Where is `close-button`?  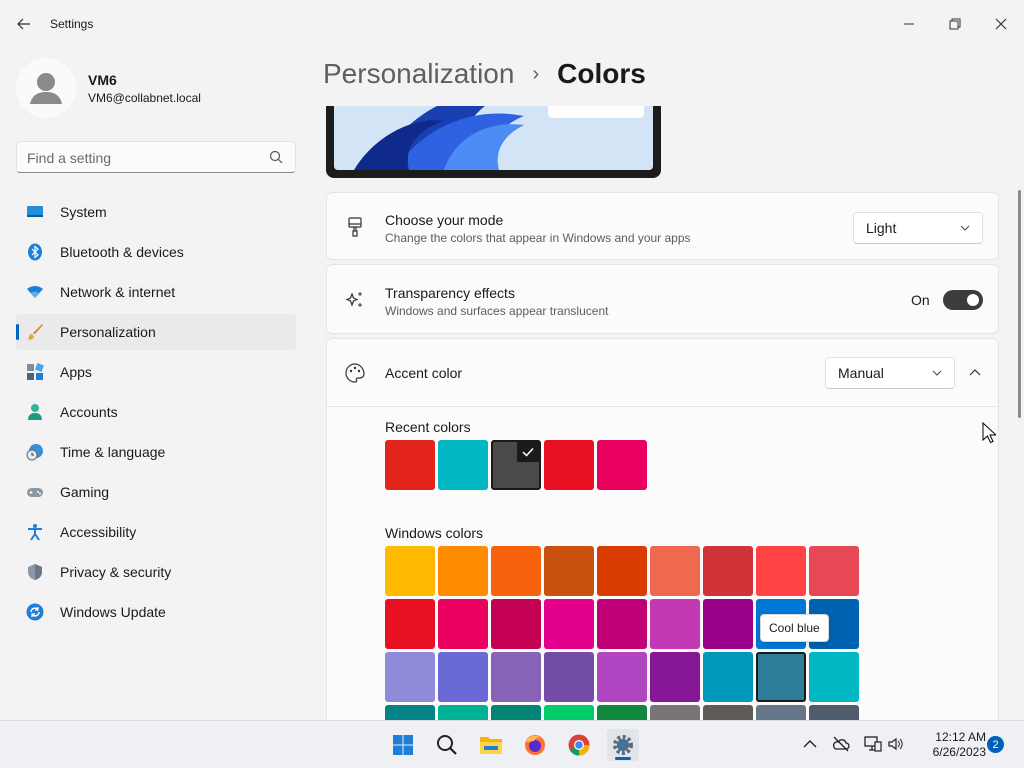
close-button is located at coordinates (1001, 24).